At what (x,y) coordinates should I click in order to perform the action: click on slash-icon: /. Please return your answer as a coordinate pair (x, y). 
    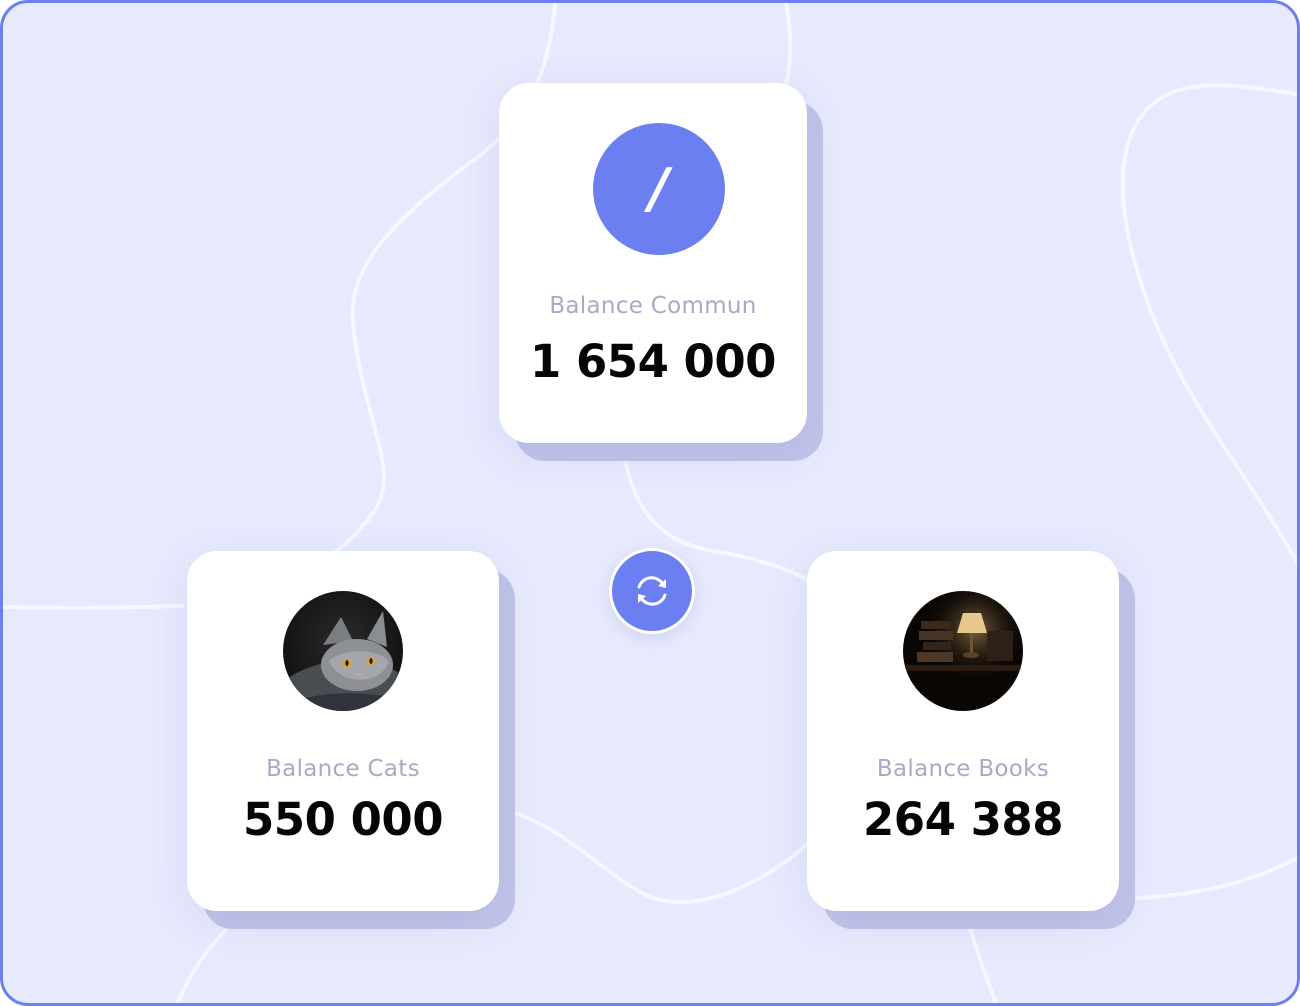
    Looking at the image, I should click on (659, 188).